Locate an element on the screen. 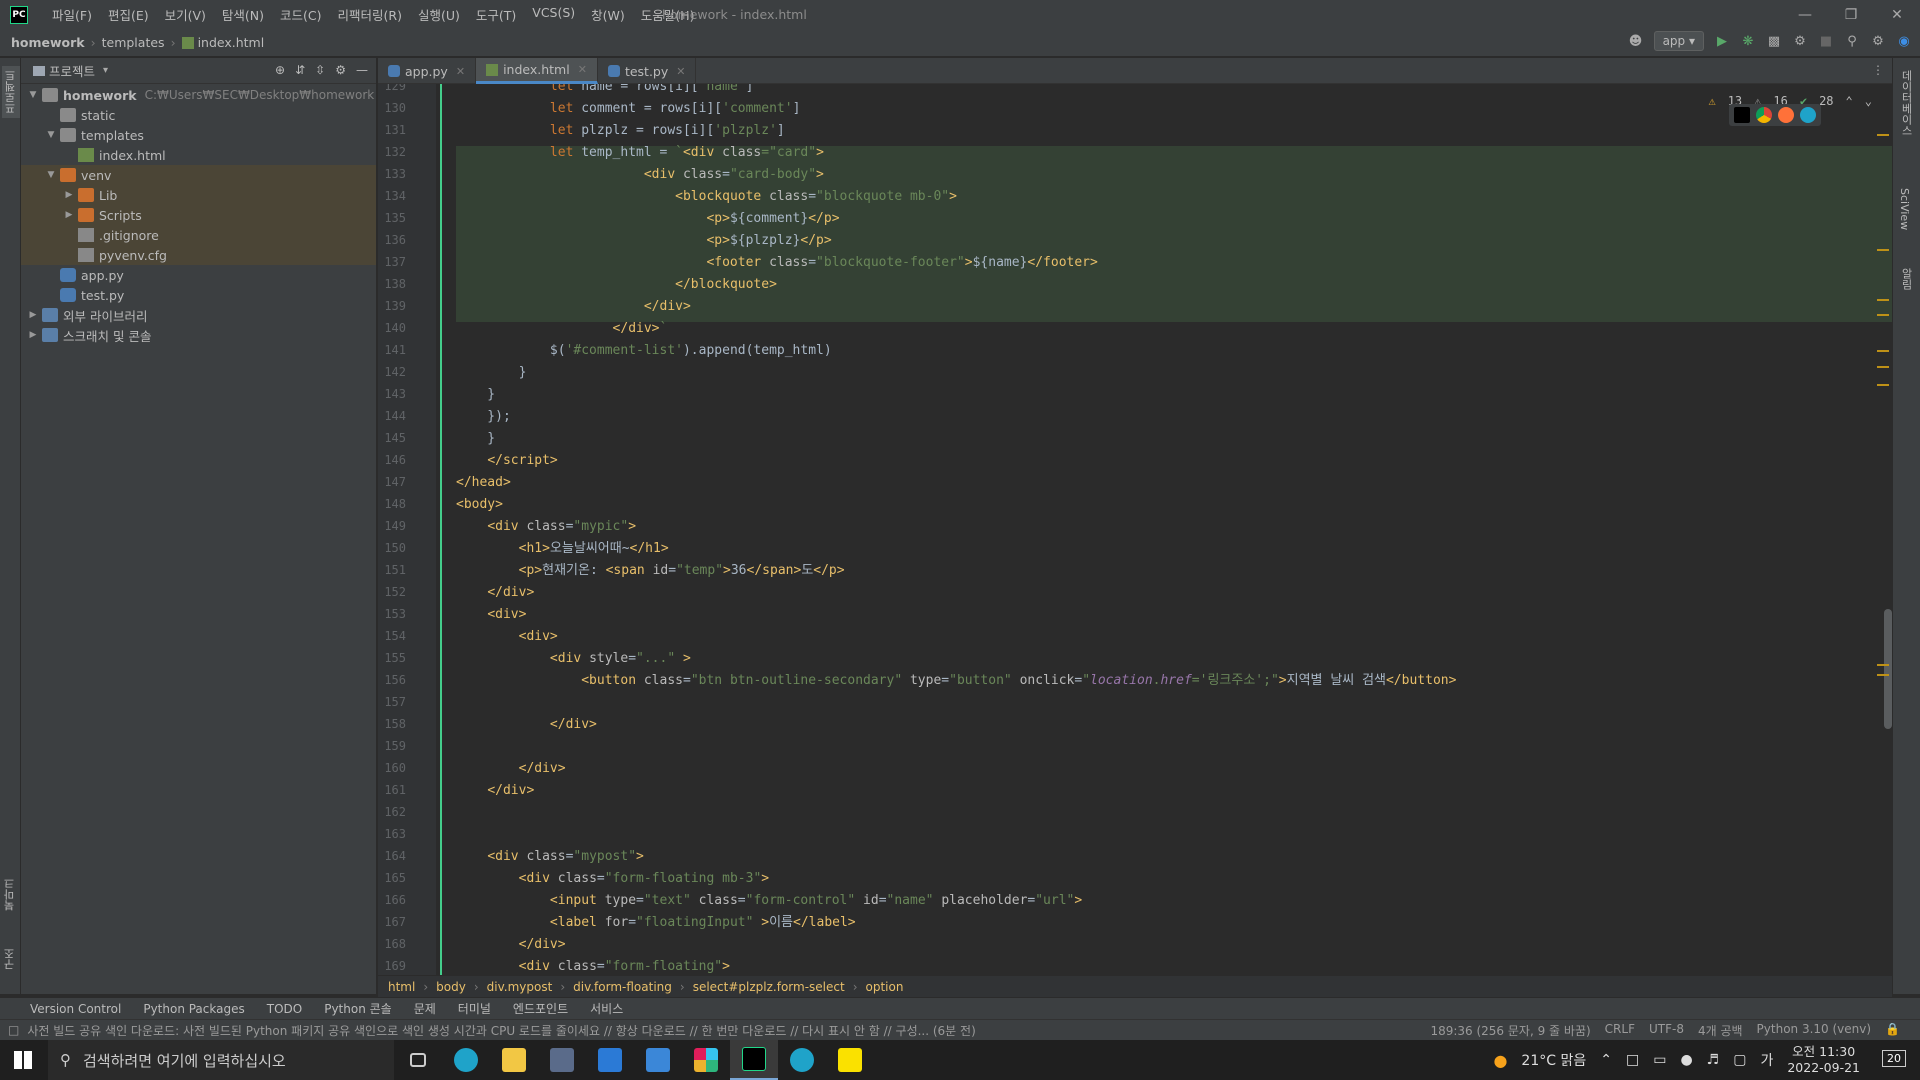 This screenshot has width=1920, height=1080. close-icon: ✕ is located at coordinates (1897, 14).